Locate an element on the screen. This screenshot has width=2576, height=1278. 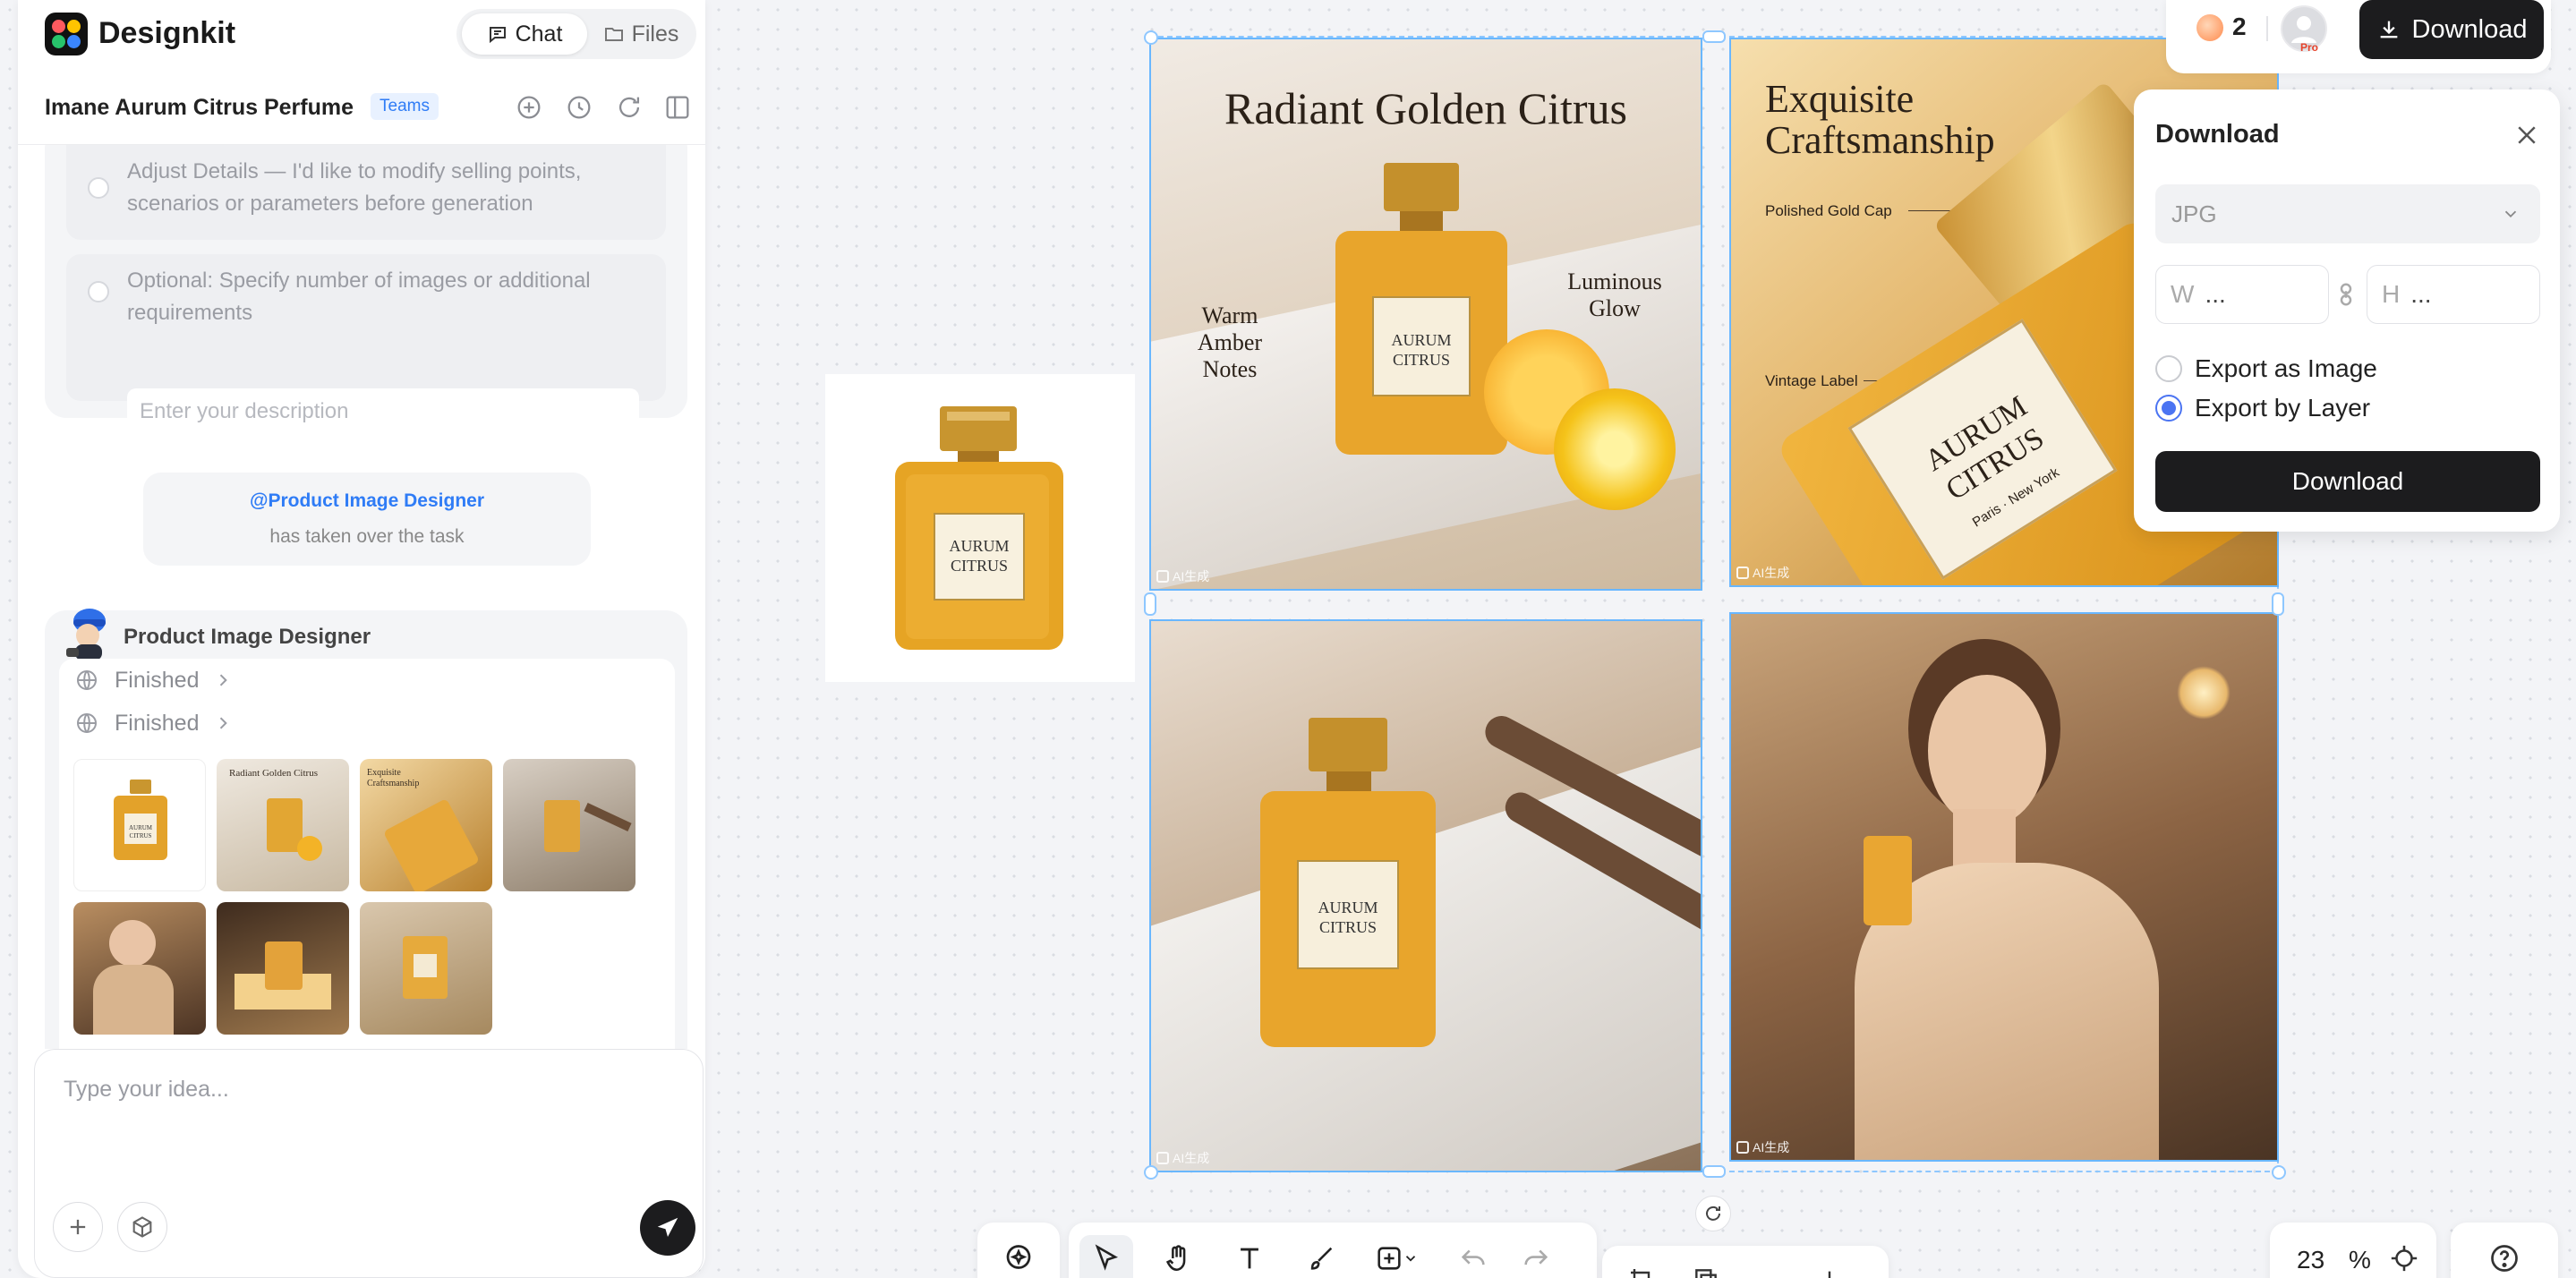
confirm-download-button: Download is located at coordinates (2347, 481).